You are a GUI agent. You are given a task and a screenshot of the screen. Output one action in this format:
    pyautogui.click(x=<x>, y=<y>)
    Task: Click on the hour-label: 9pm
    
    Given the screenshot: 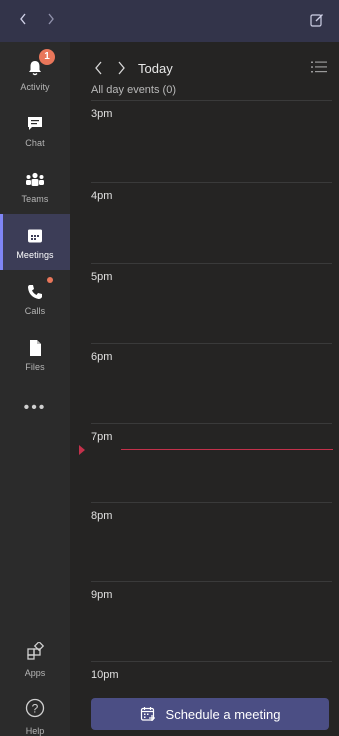 What is the action you would take?
    pyautogui.click(x=102, y=595)
    